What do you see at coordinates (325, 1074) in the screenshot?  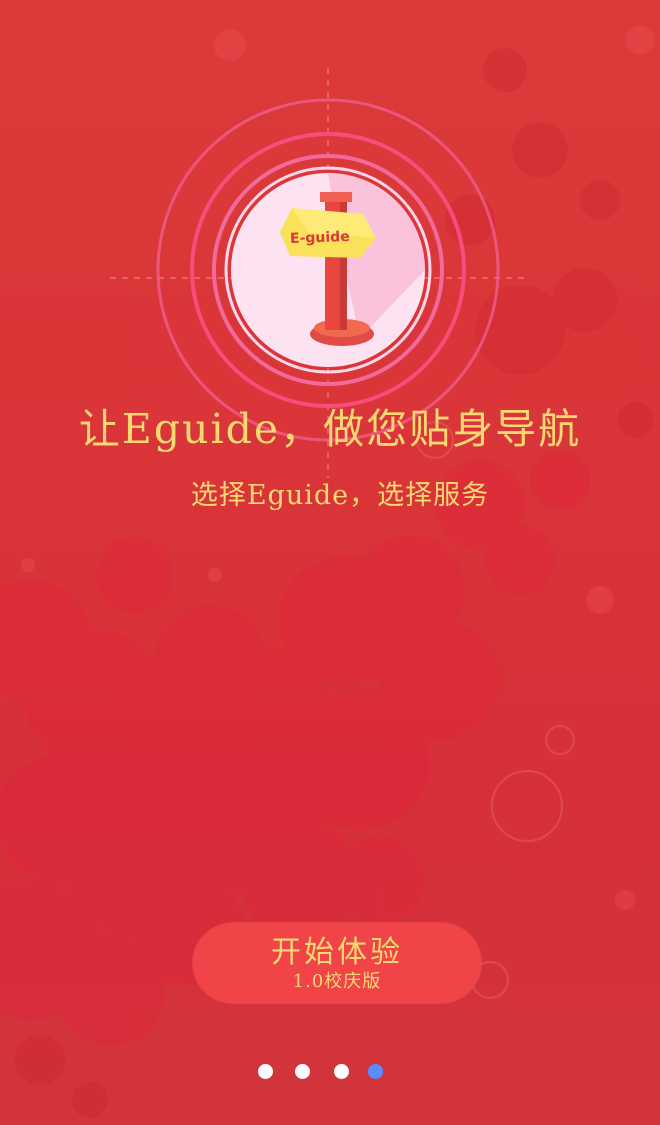 I see `page-indicator` at bounding box center [325, 1074].